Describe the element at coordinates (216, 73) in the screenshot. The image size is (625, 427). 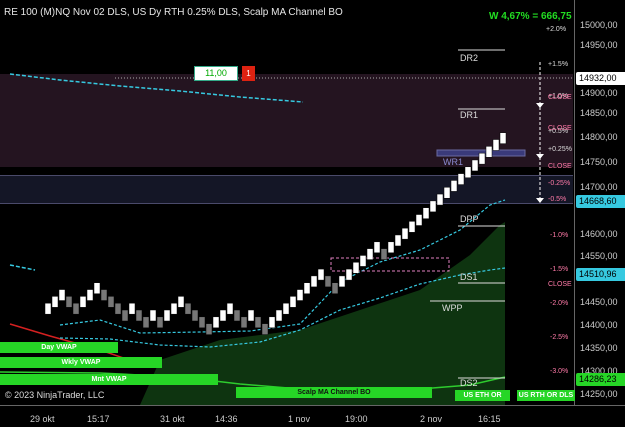
I see `order-price-box: 11,00` at that location.